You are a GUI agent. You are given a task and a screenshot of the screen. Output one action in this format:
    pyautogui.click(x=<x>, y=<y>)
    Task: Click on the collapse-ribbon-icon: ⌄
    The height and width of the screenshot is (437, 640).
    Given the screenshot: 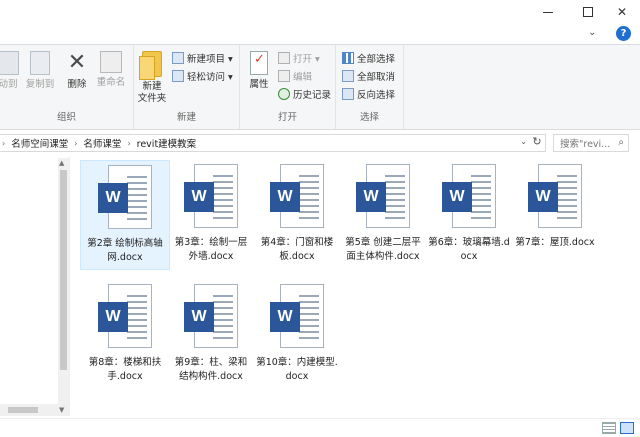 What is the action you would take?
    pyautogui.click(x=592, y=32)
    